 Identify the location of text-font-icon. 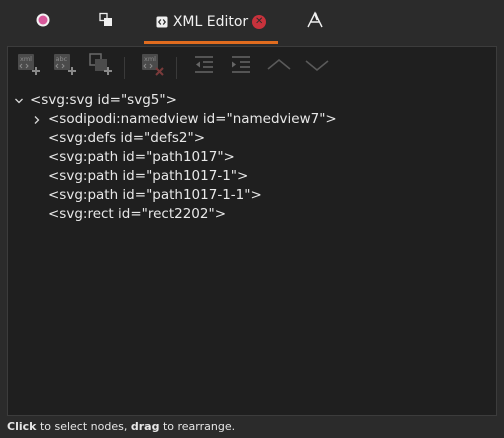
(315, 22).